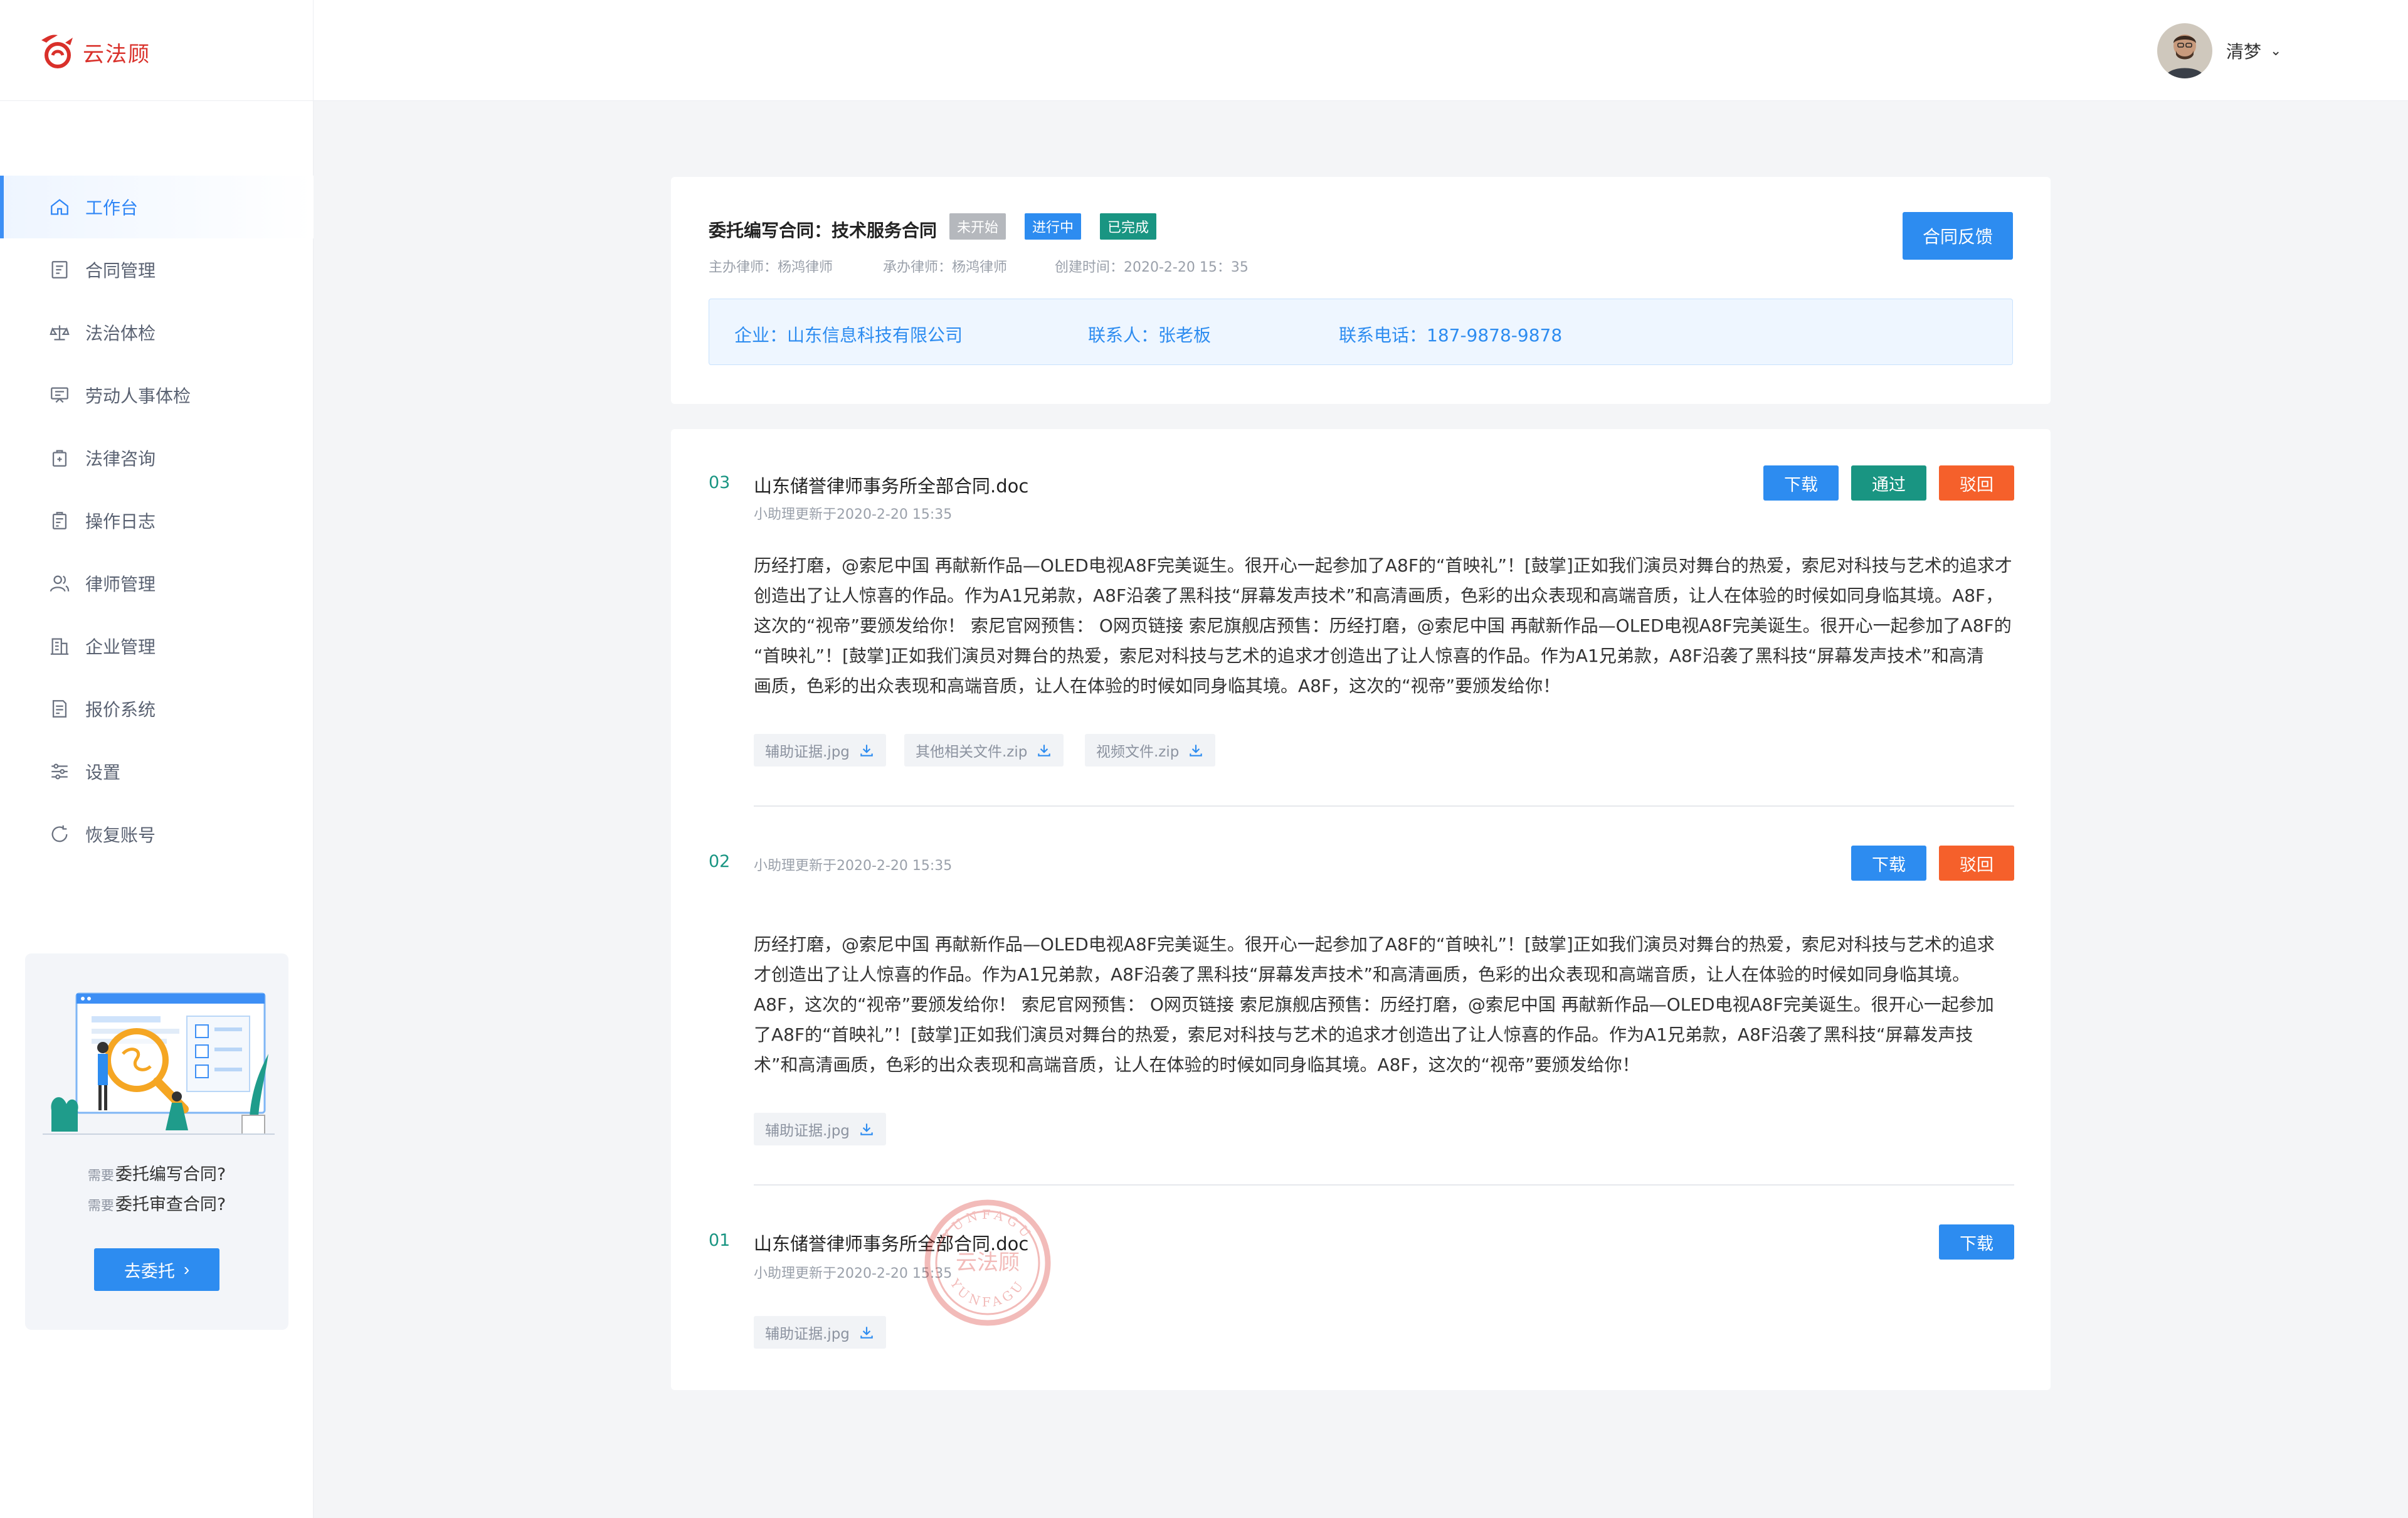 The image size is (2408, 1518). Describe the element at coordinates (120, 459) in the screenshot. I see `sidebar-item-label: 法律咨询` at that location.